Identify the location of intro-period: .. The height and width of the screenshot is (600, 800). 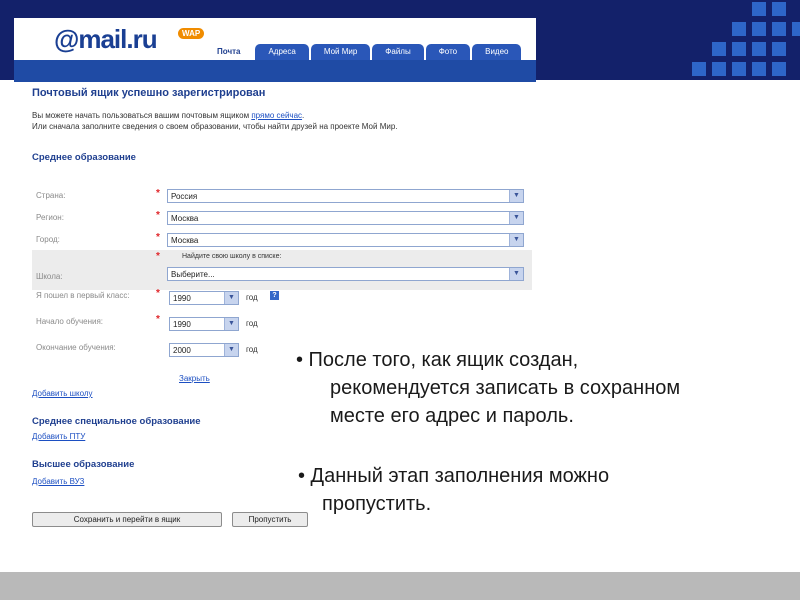
(303, 115).